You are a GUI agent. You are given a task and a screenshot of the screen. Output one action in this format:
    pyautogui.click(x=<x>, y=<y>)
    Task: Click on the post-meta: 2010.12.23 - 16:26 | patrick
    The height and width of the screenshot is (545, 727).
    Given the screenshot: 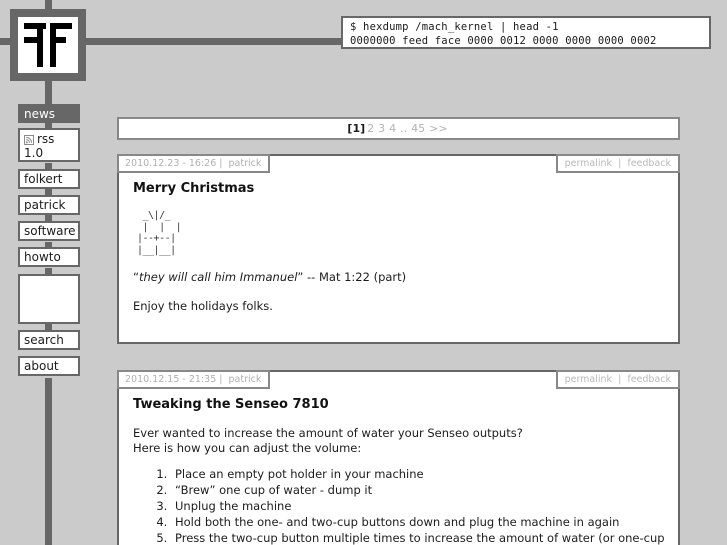 What is the action you would take?
    pyautogui.click(x=194, y=163)
    